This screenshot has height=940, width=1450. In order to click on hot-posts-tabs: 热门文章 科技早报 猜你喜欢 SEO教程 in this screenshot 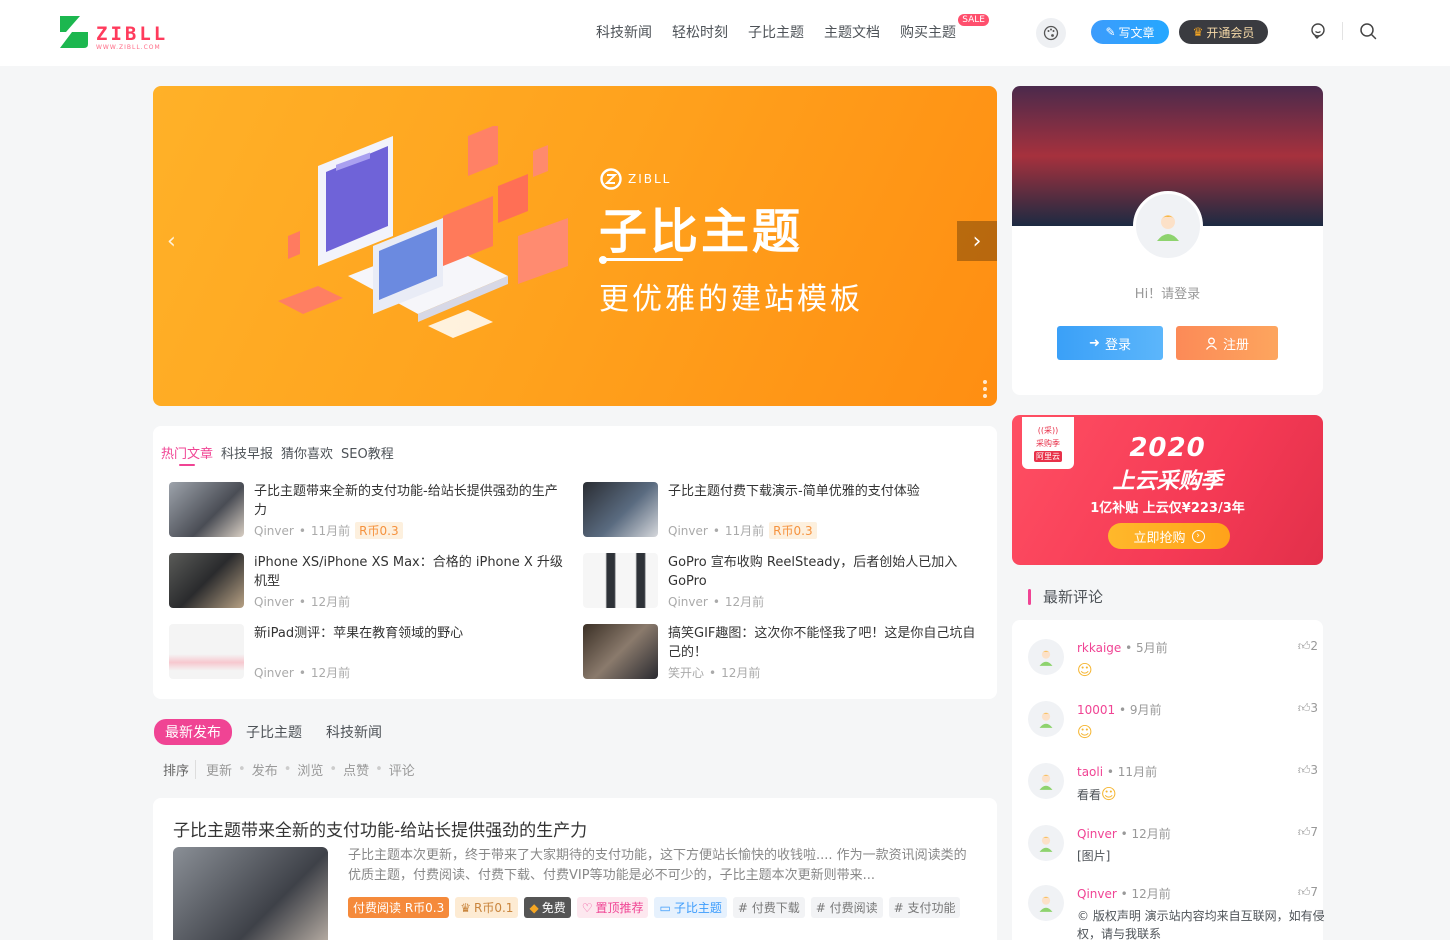, I will do `click(277, 454)`.